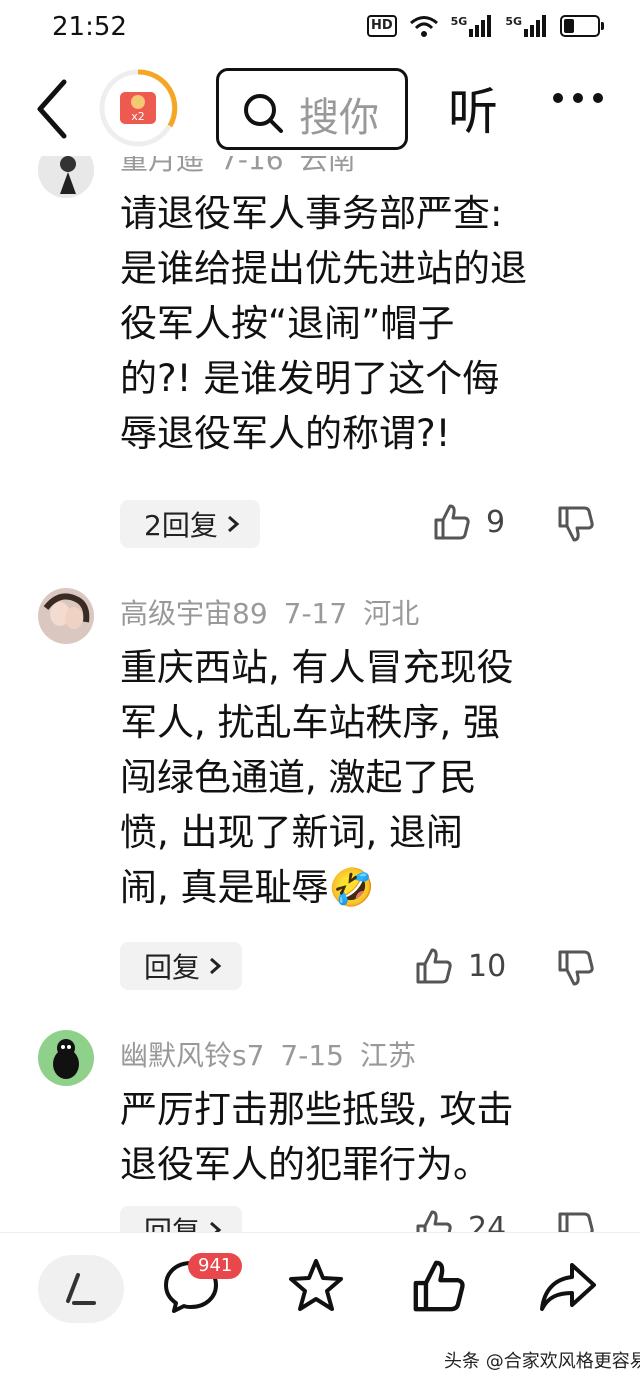 The width and height of the screenshot is (640, 1378). Describe the element at coordinates (310, 378) in the screenshot. I see `comment-line: 的?! 是谁发明了这个侮` at that location.